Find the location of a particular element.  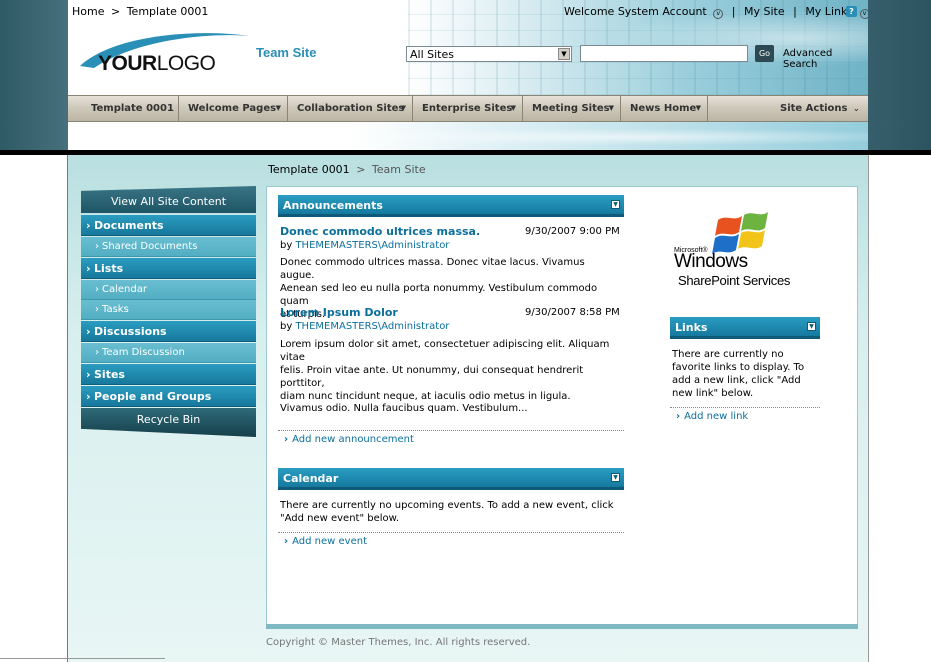

ql-team-discussion: Team Discussion is located at coordinates (168, 353).